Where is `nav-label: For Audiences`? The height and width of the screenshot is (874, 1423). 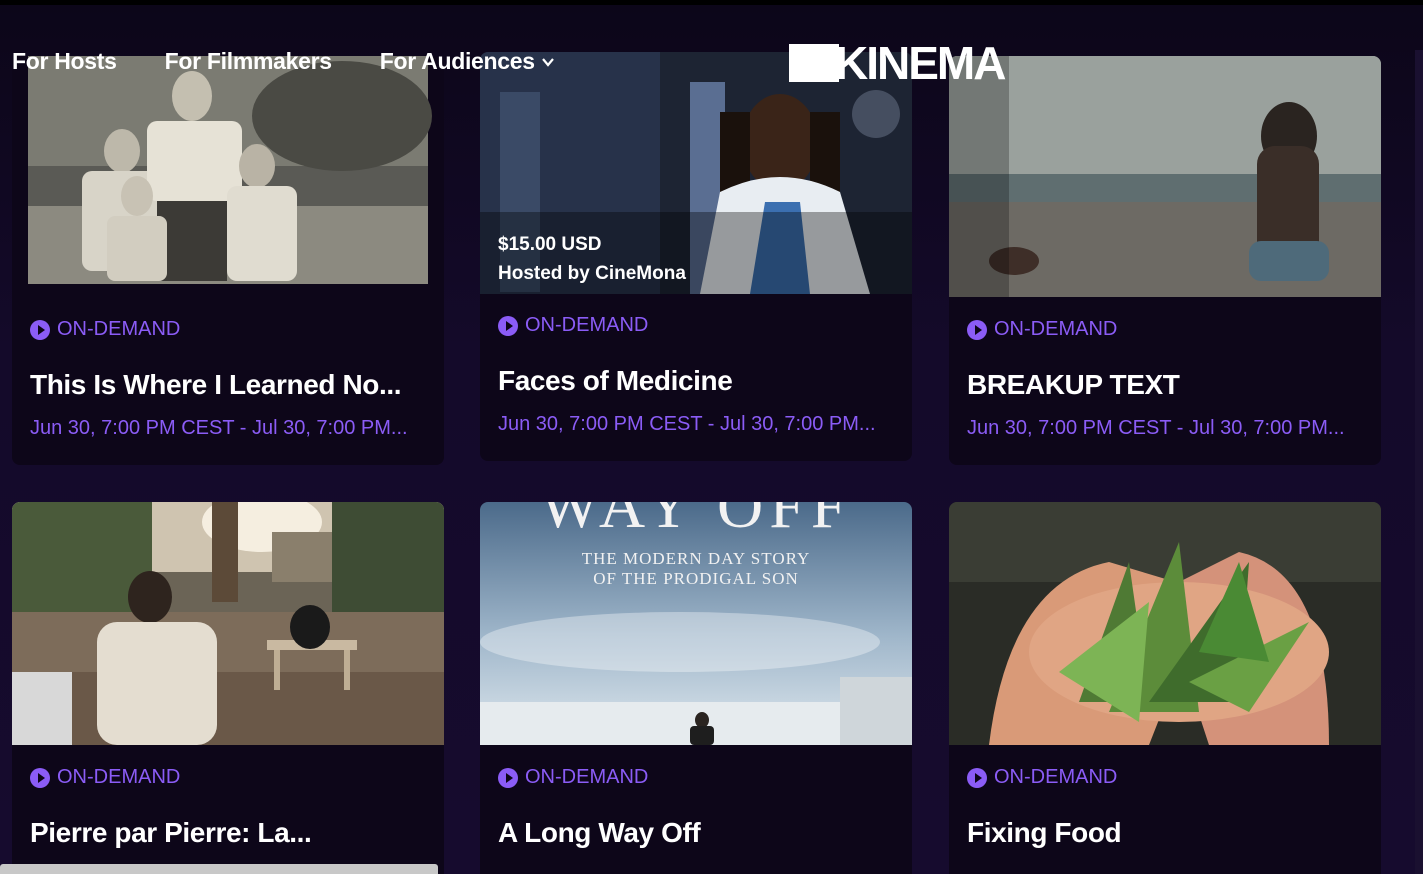 nav-label: For Audiences is located at coordinates (457, 61).